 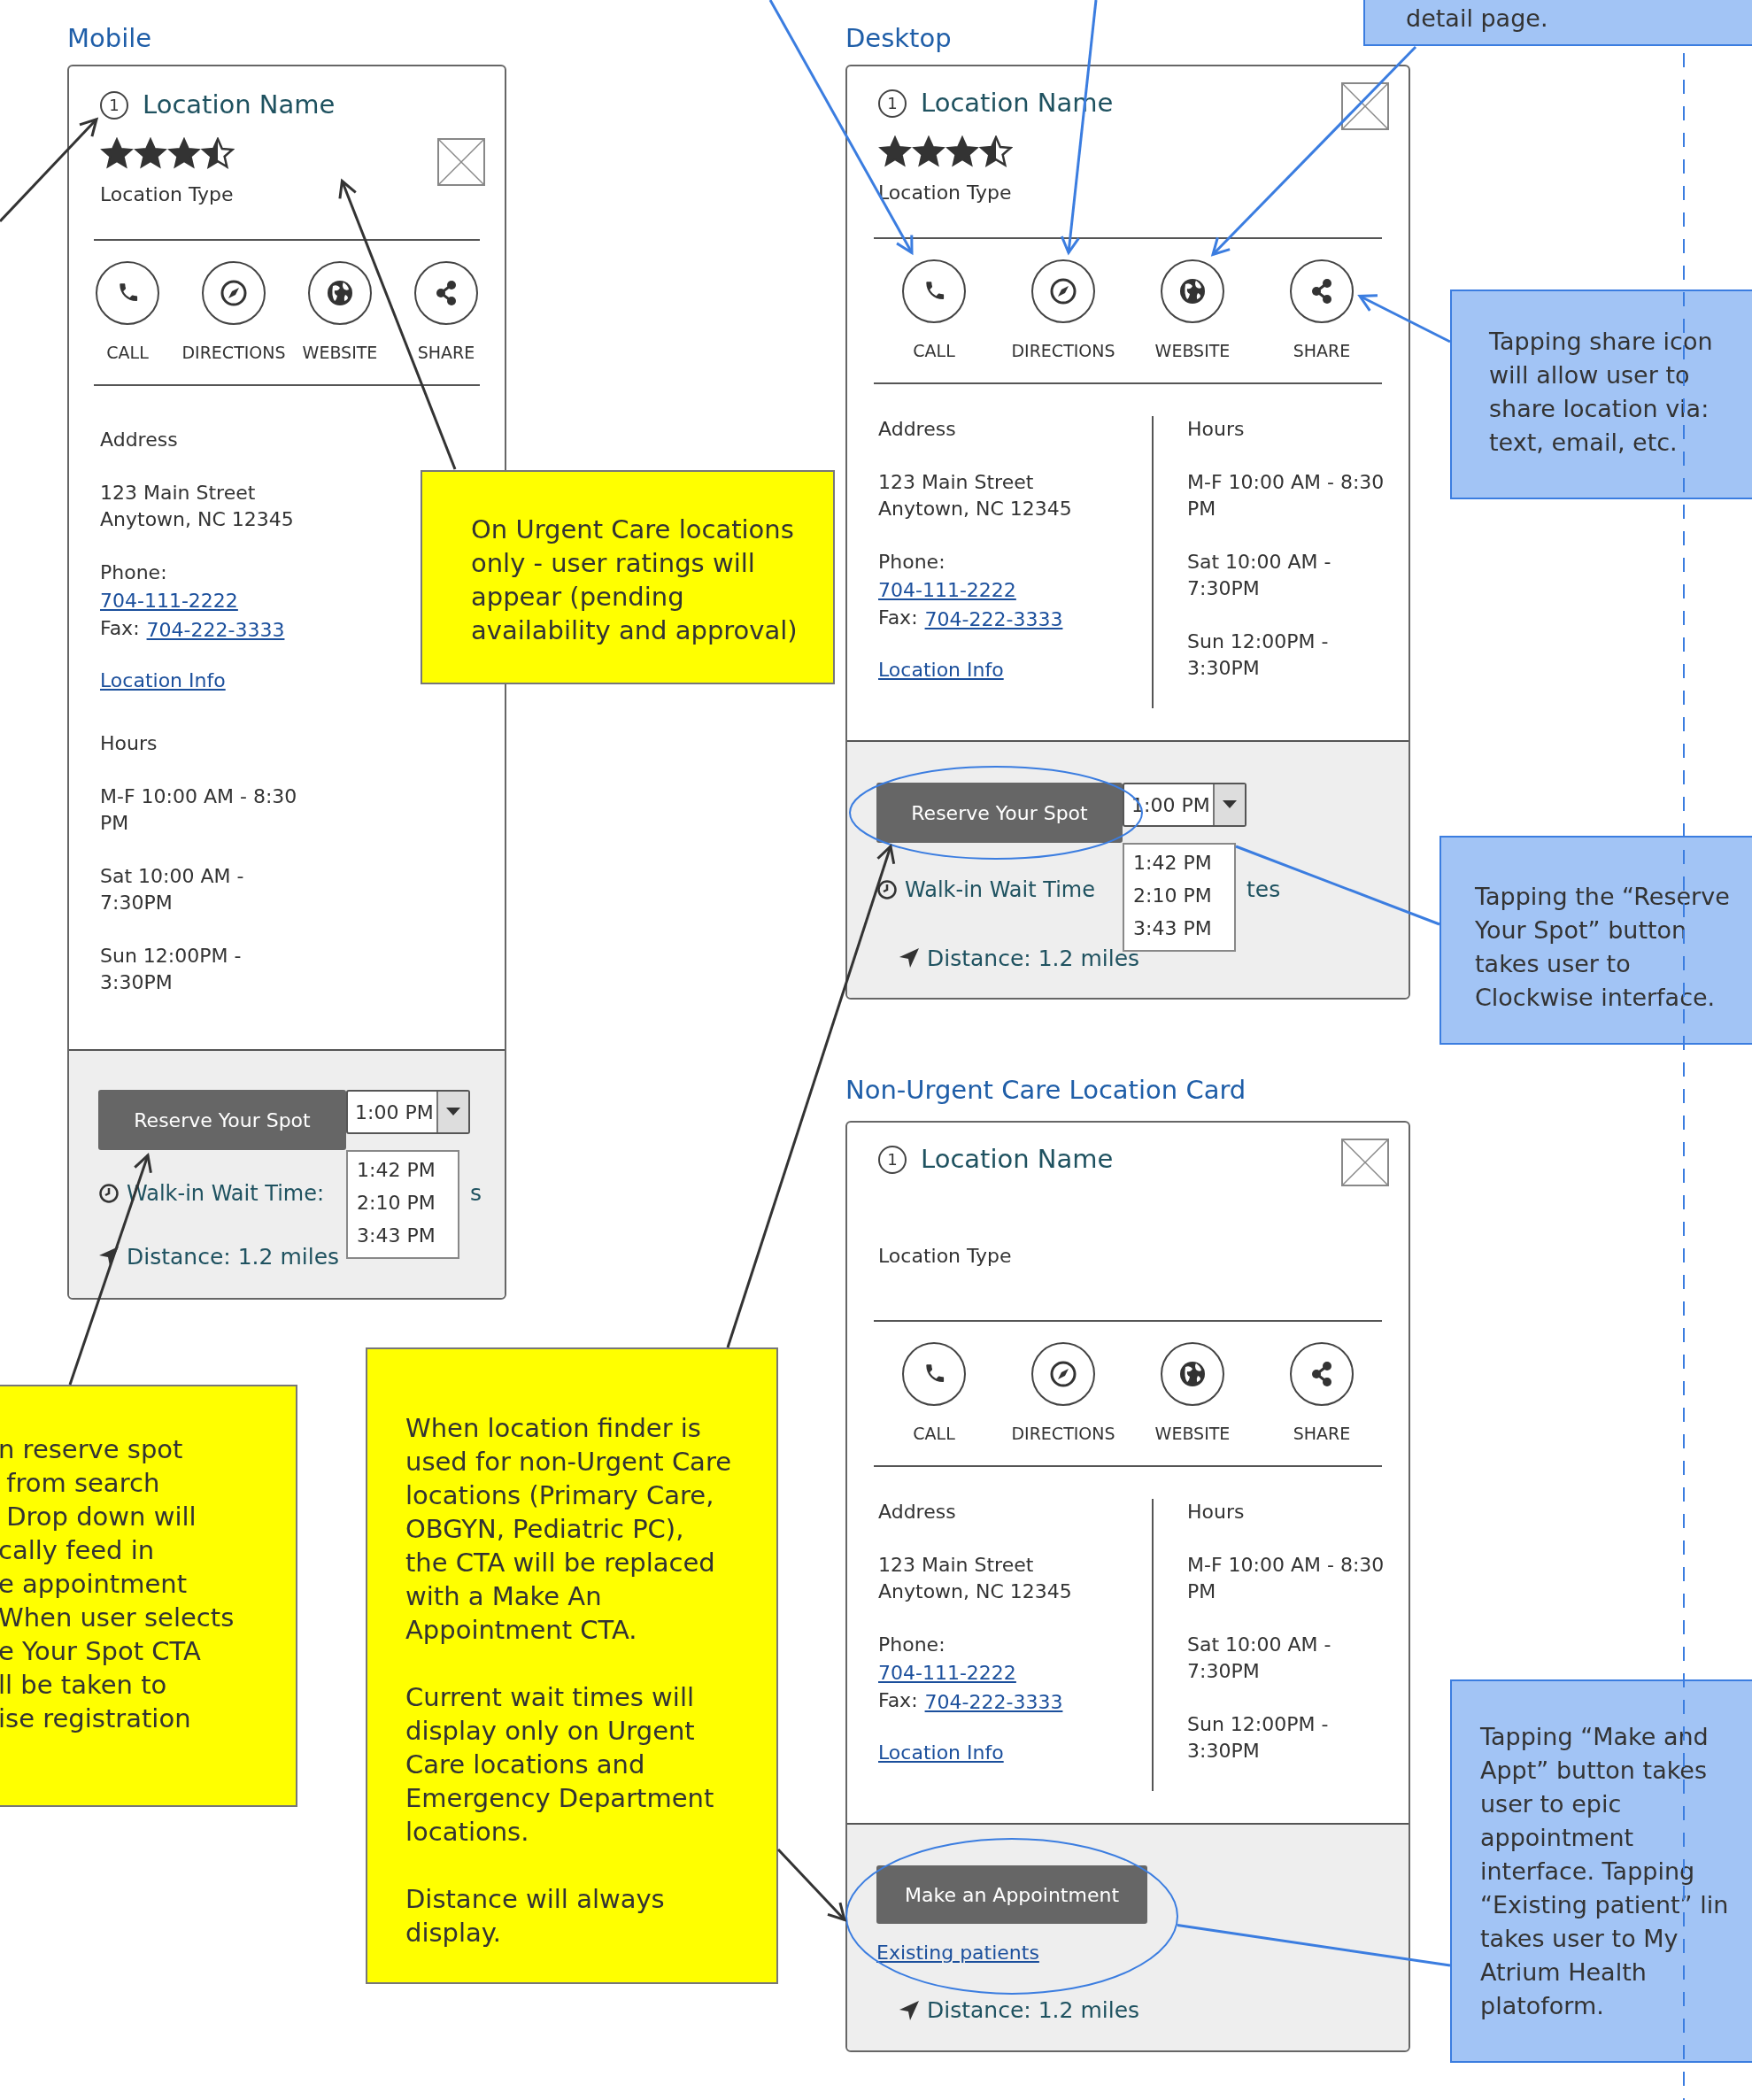 I want to click on note-text: Tapping “Make and Appt” button takes user to epic appointment interface. Tapping “Existing patient” lin takes user to My Atrium Health platoform., so click(x=1605, y=1872).